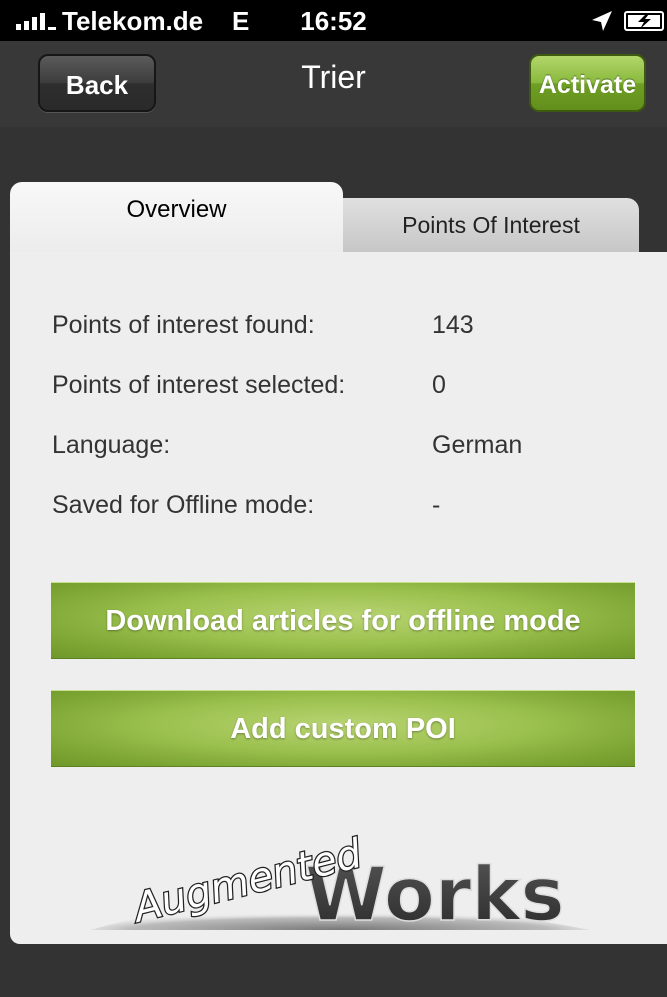 This screenshot has height=997, width=667. Describe the element at coordinates (97, 83) in the screenshot. I see `back-button: Back` at that location.